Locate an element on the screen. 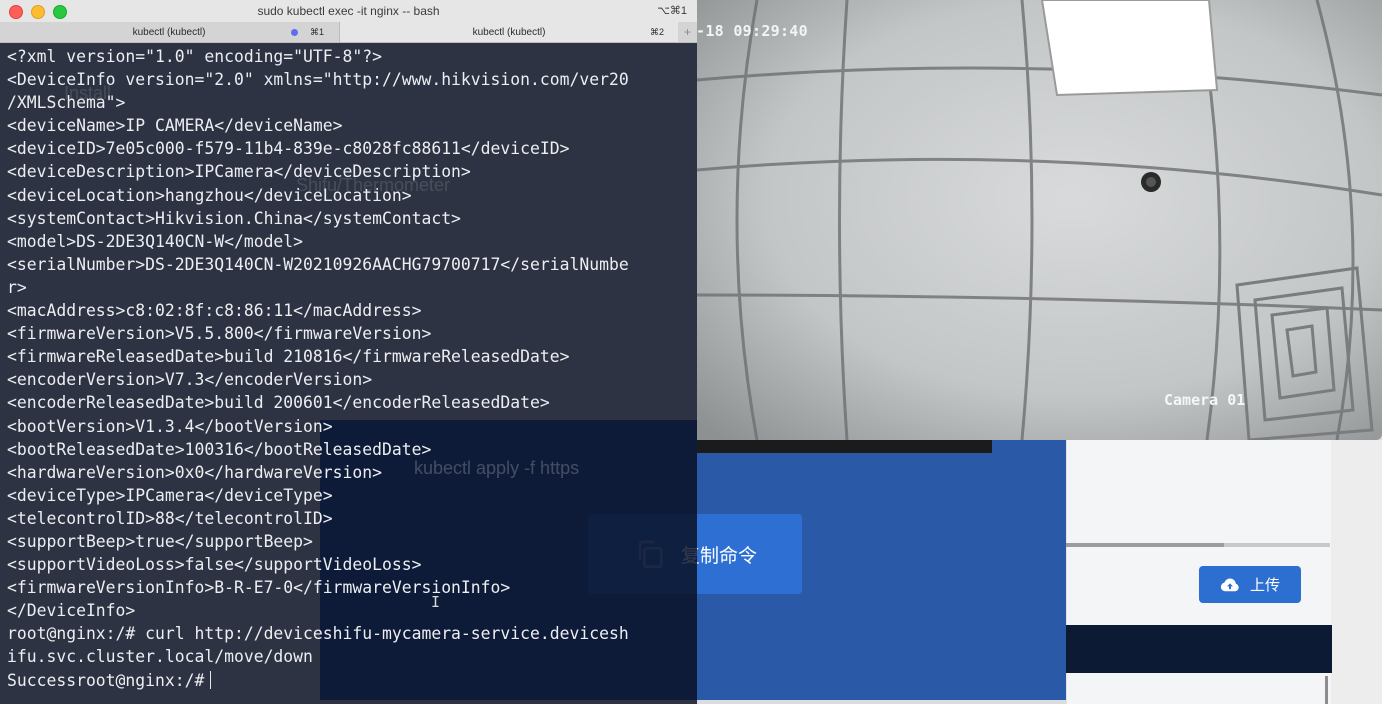 Image resolution: width=1382 pixels, height=704 pixels. terminal-line: r> is located at coordinates (17, 287).